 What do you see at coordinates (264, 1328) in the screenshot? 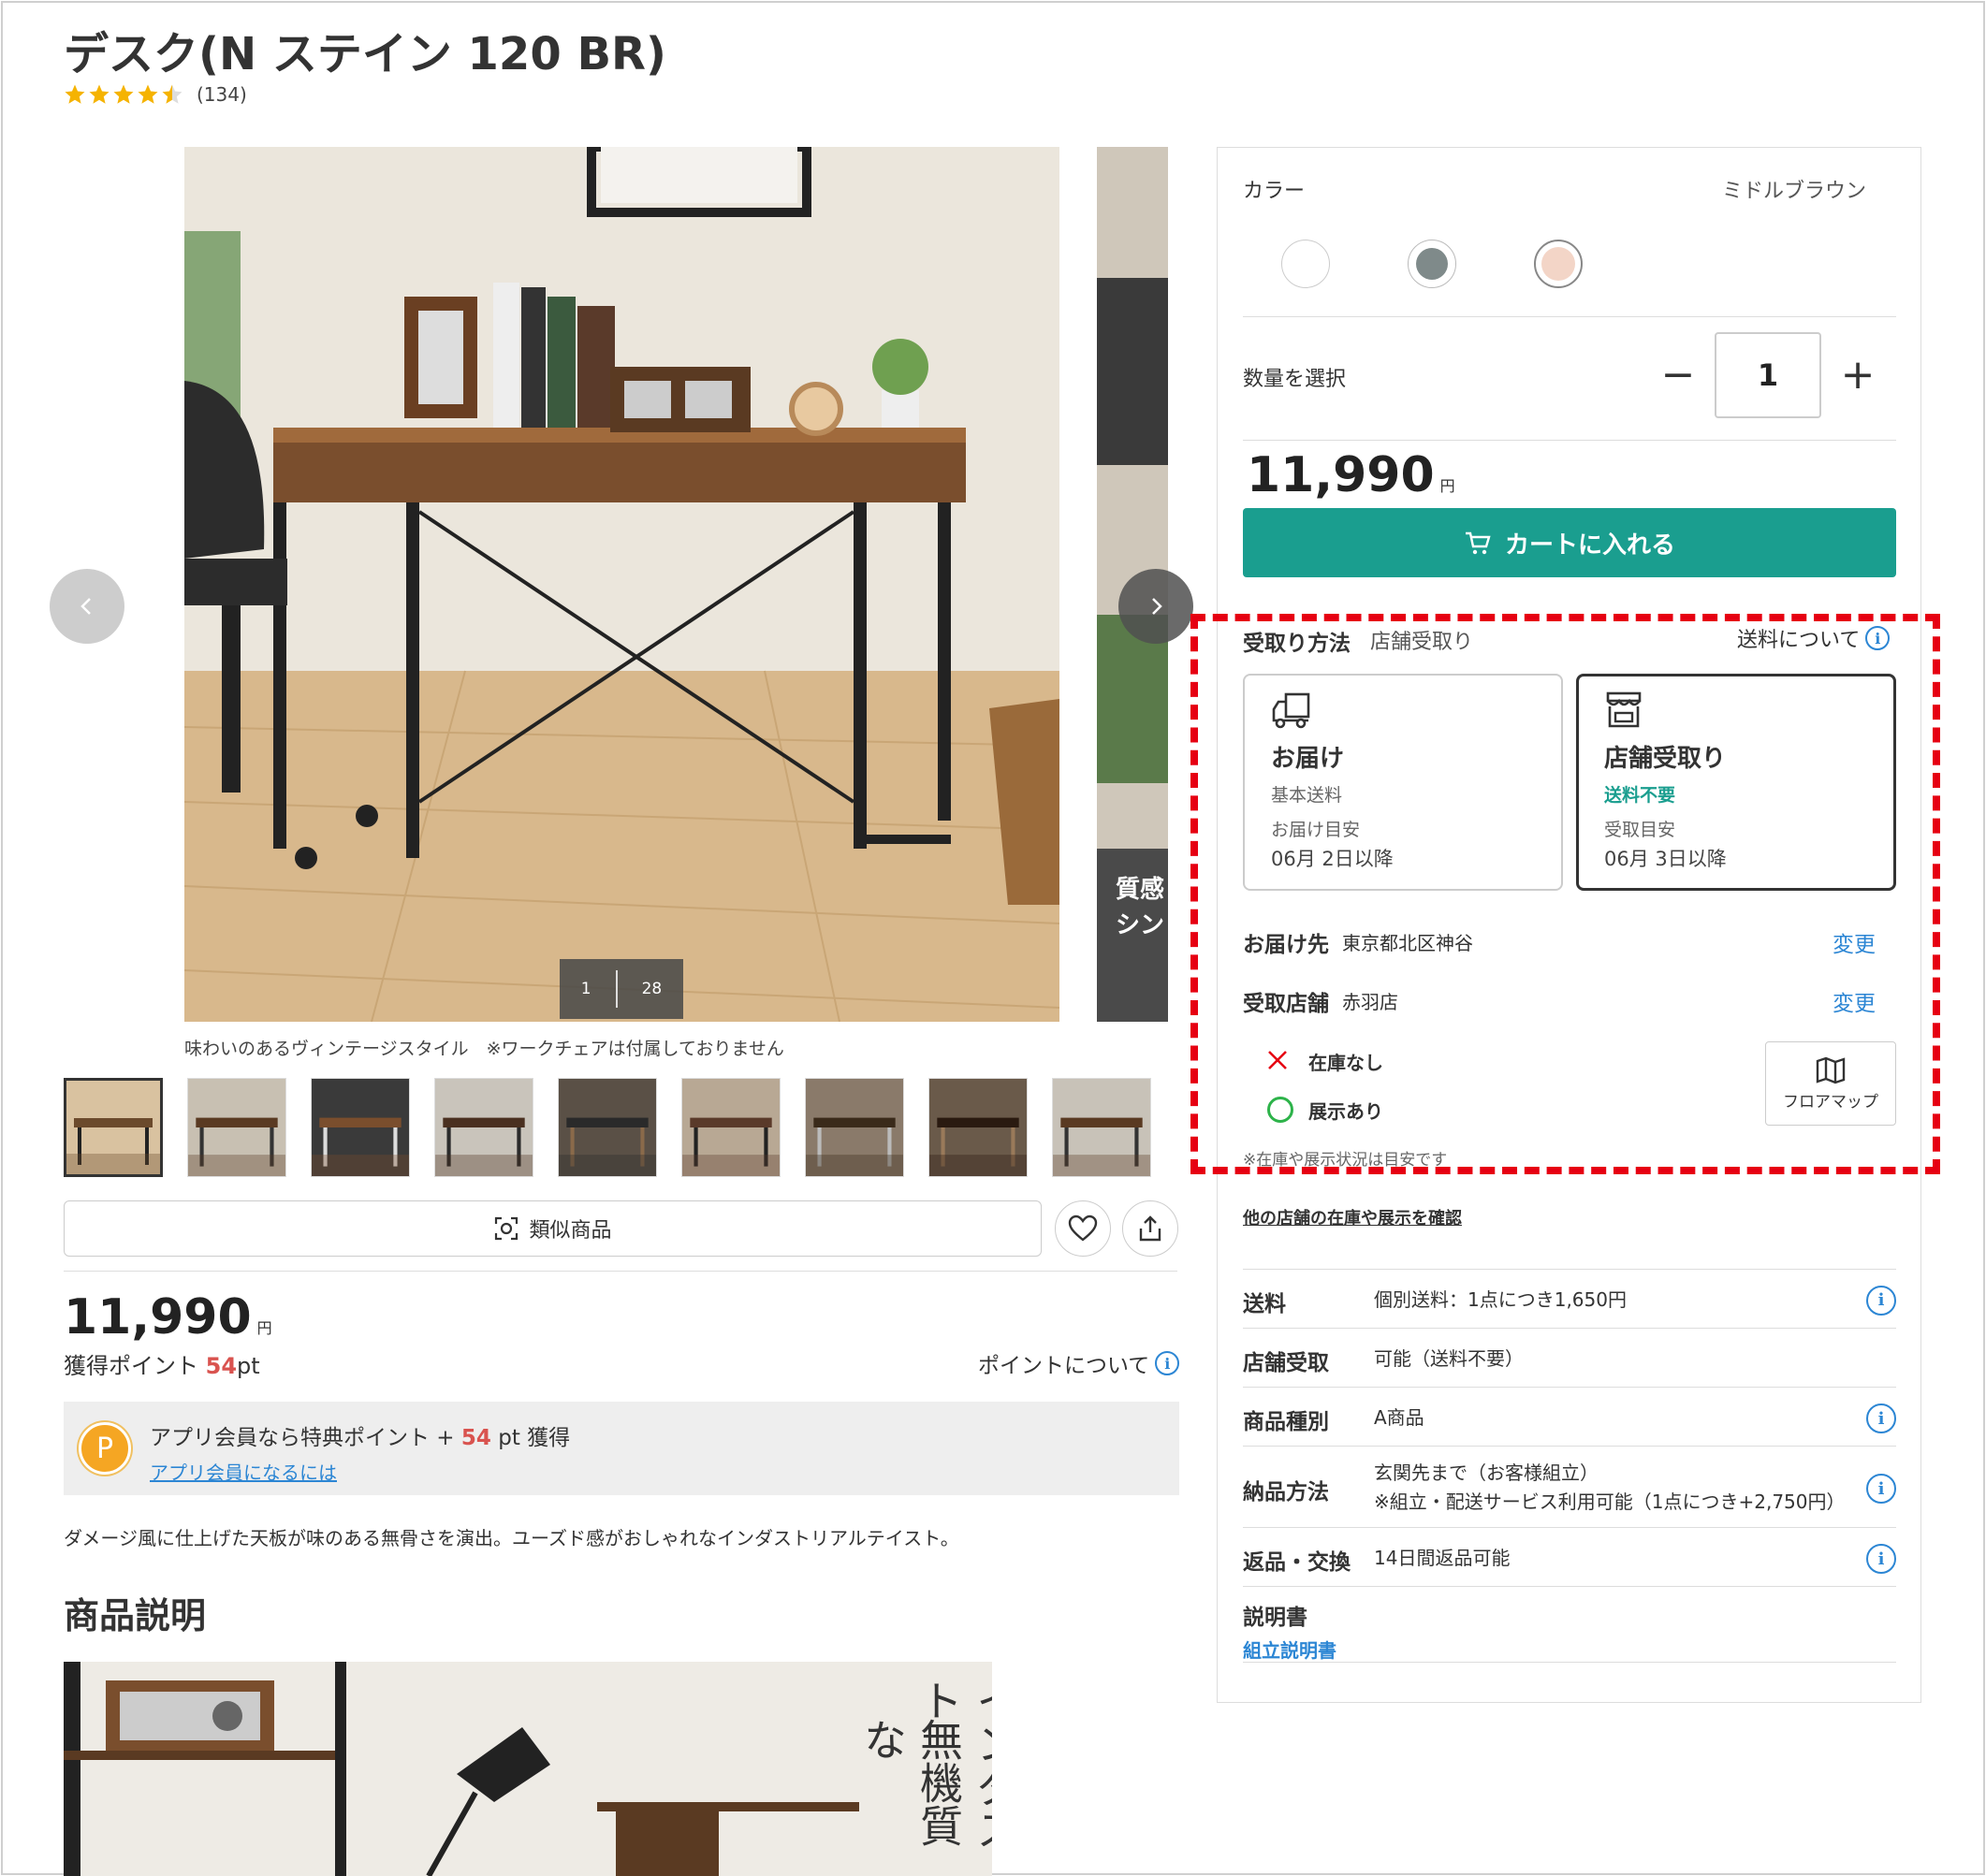
I see `price-yen: 円` at bounding box center [264, 1328].